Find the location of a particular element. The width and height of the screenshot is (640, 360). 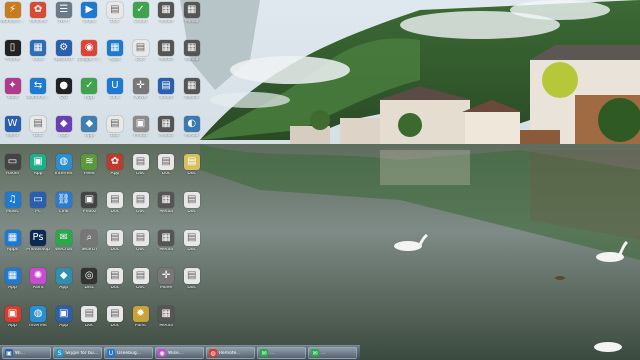

app-icon: ▦ is located at coordinates (166, 200).